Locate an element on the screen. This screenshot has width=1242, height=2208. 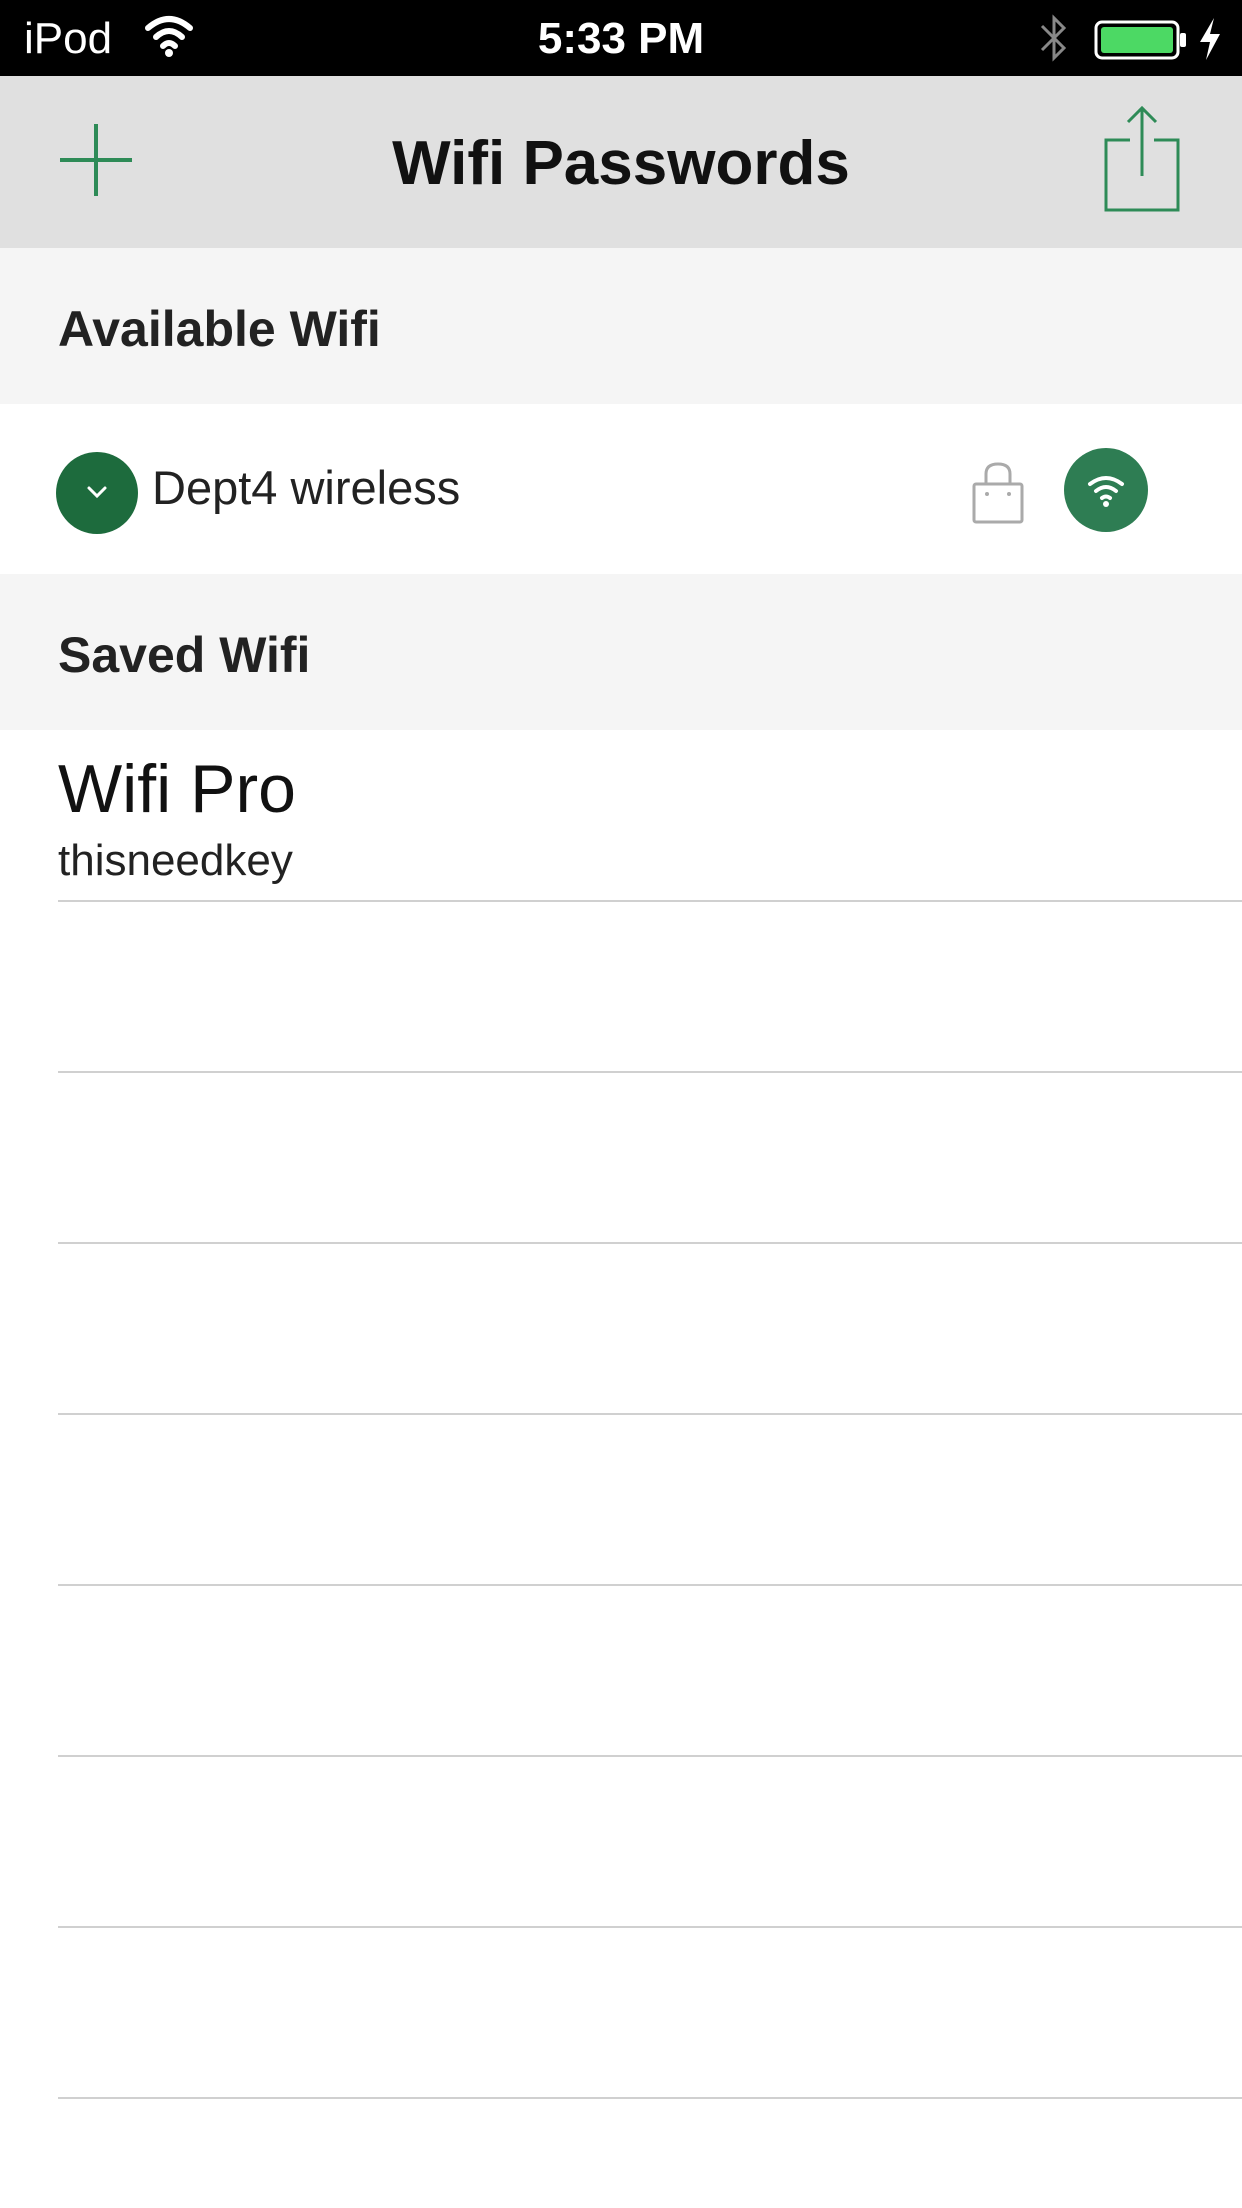
lock-icon is located at coordinates (998, 493).